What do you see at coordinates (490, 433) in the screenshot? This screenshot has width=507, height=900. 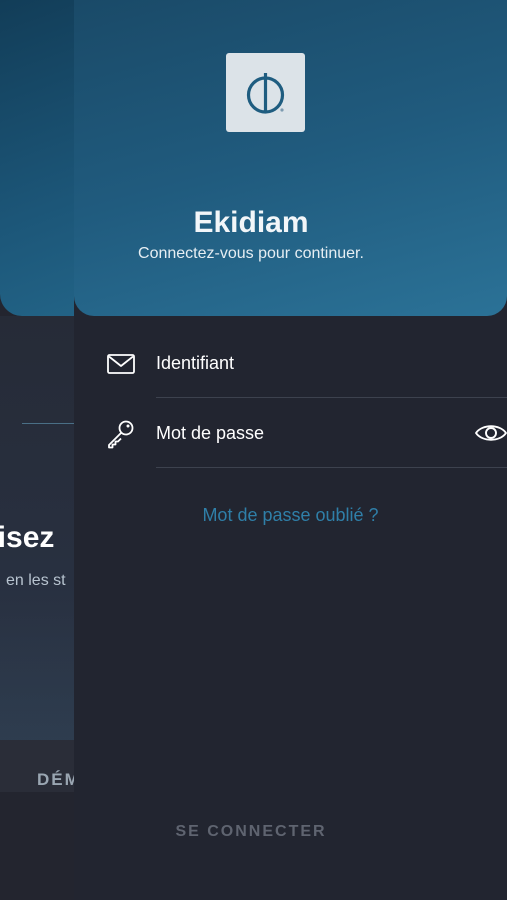 I see `eye-icon` at bounding box center [490, 433].